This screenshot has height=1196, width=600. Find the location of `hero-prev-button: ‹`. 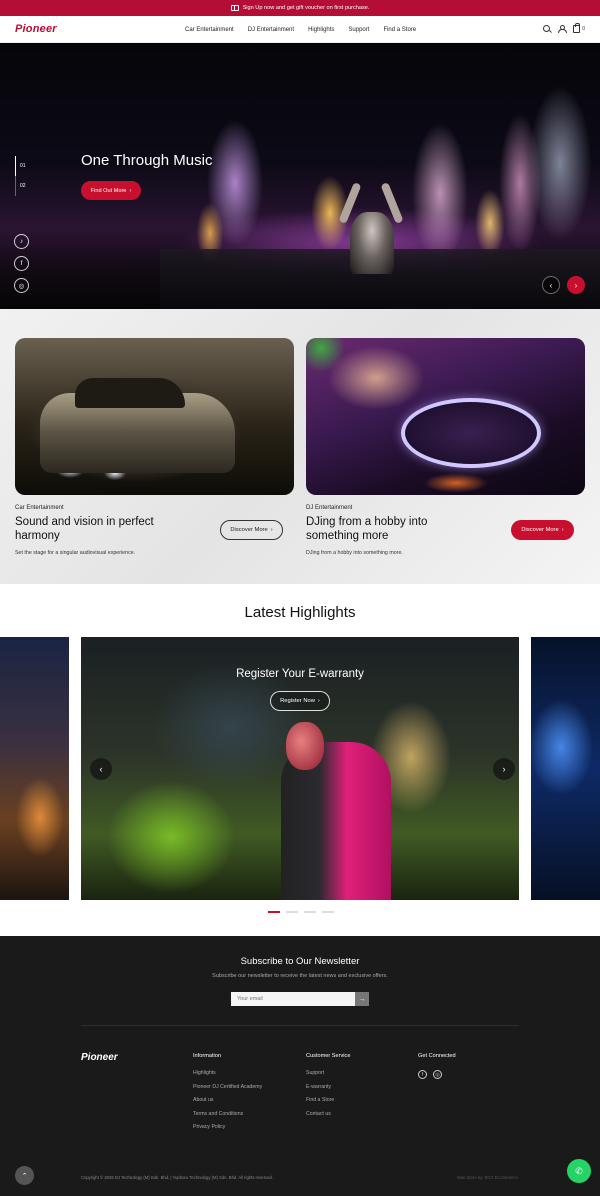

hero-prev-button: ‹ is located at coordinates (551, 285).